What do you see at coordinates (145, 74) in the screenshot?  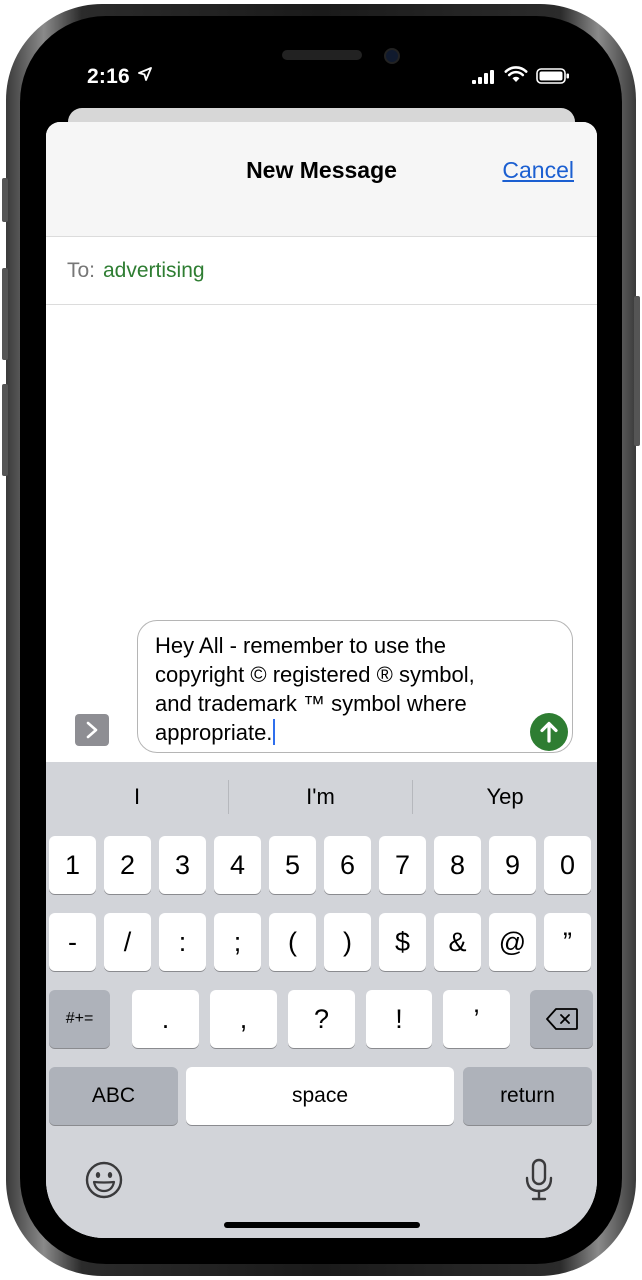 I see `location-arrow-icon` at bounding box center [145, 74].